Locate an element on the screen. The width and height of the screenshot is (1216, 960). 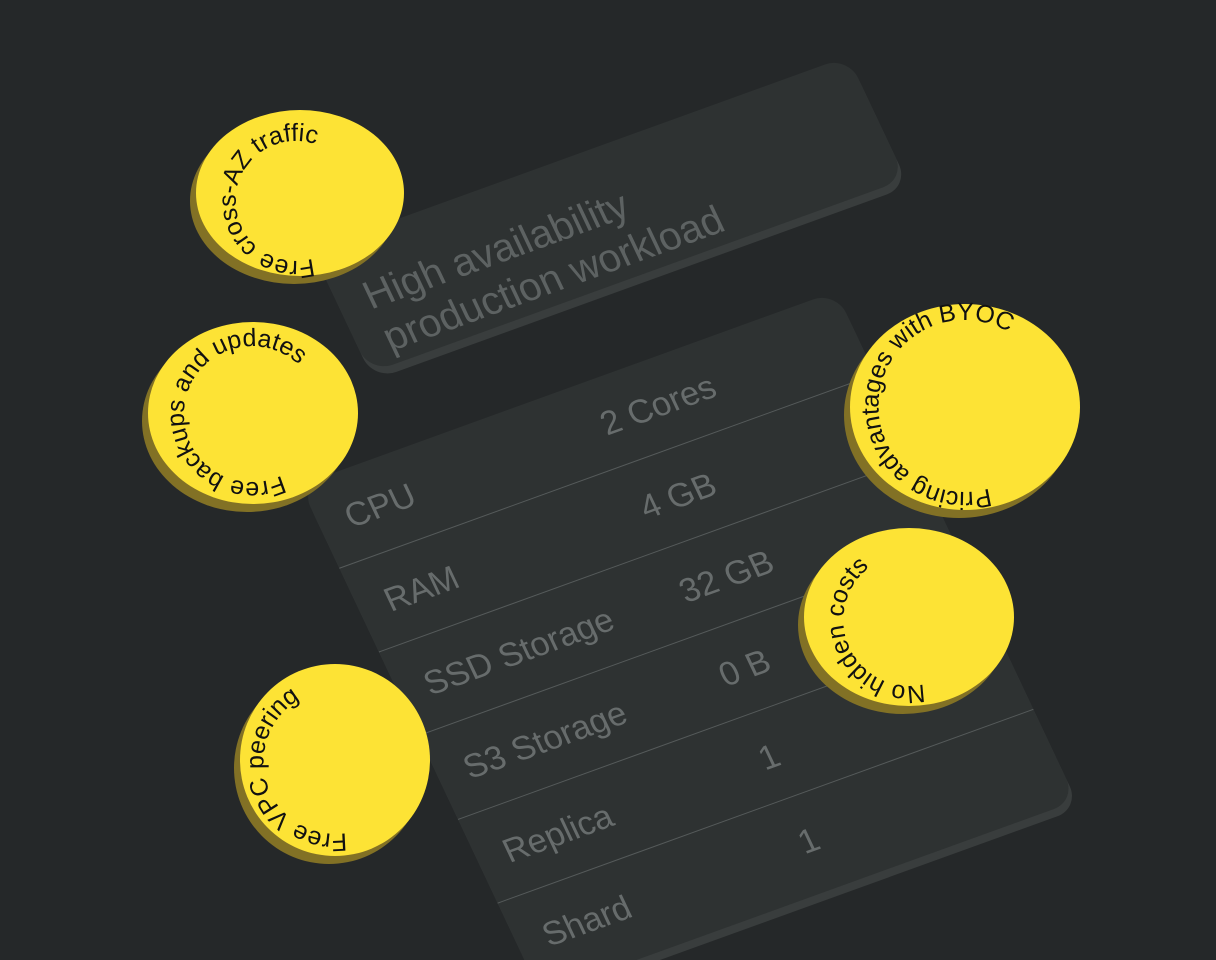
coin-byoc-pricing-label: Pricing advantages with BYOC is located at coordinates (956, 408).